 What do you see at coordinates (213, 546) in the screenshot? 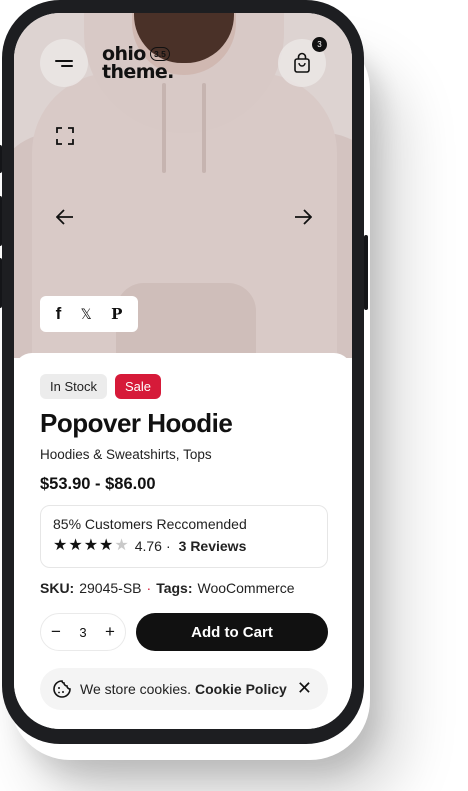
I see `reviews-link: 3 Reviews` at bounding box center [213, 546].